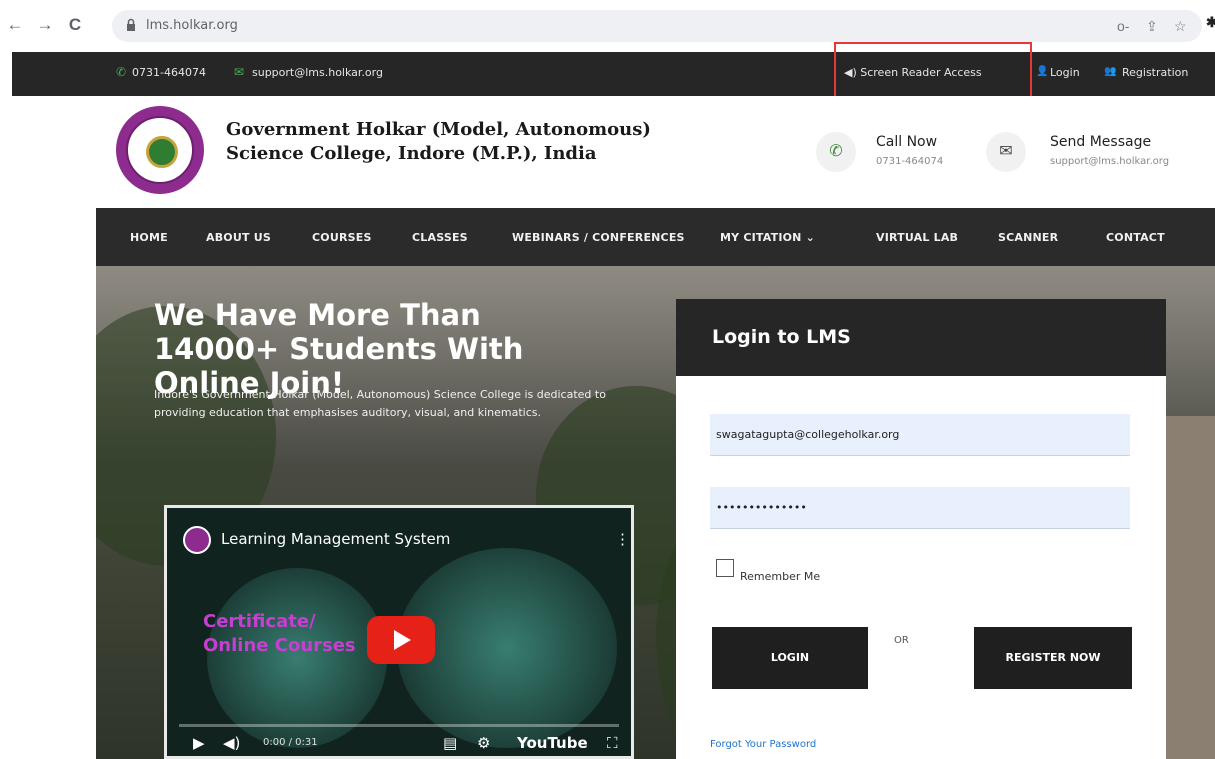  Describe the element at coordinates (1155, 72) in the screenshot. I see `registration-link: Registration` at that location.